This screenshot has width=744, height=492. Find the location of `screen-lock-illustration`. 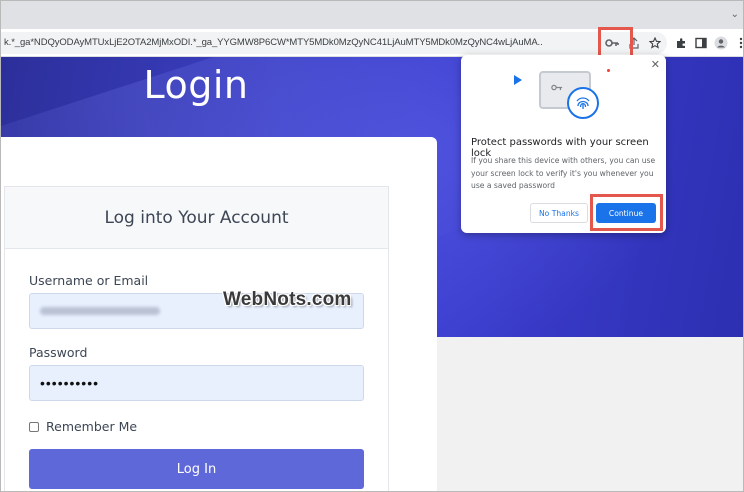

screen-lock-illustration is located at coordinates (563, 96).